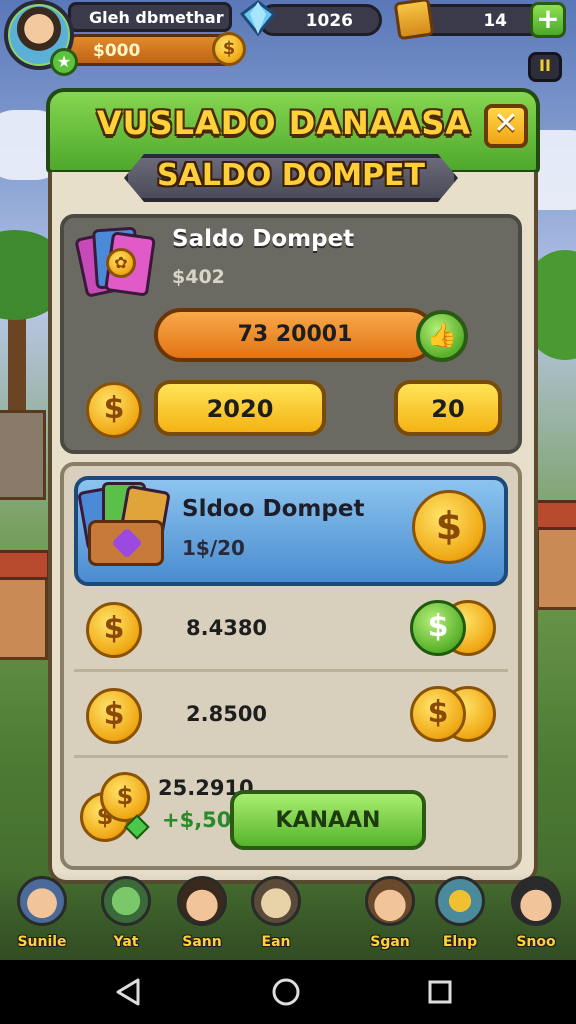 The image size is (576, 1024). What do you see at coordinates (150, 17) in the screenshot?
I see `player-name: Gleh dbmethar` at bounding box center [150, 17].